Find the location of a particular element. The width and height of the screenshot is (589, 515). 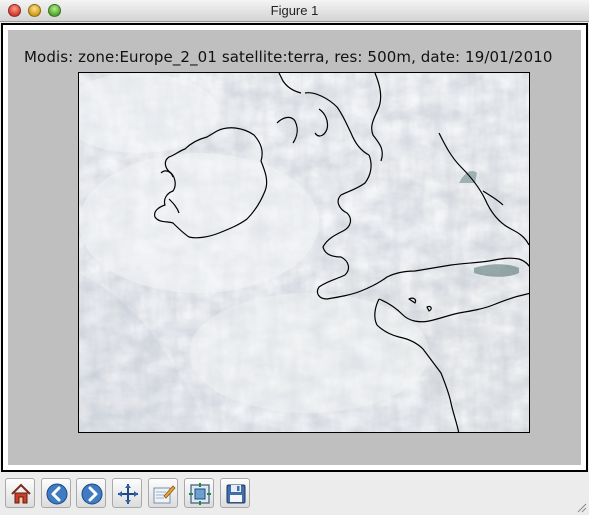

floppy-disk-icon is located at coordinates (236, 494).